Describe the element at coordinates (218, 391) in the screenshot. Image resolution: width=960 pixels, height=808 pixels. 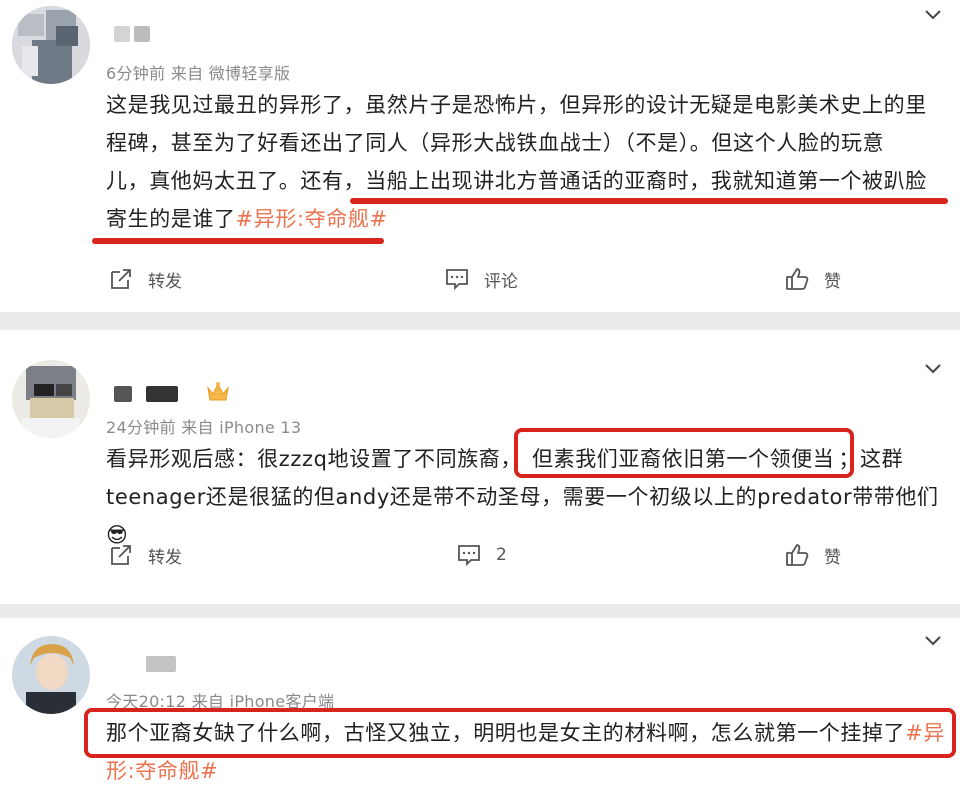
I see `crown-icon` at that location.